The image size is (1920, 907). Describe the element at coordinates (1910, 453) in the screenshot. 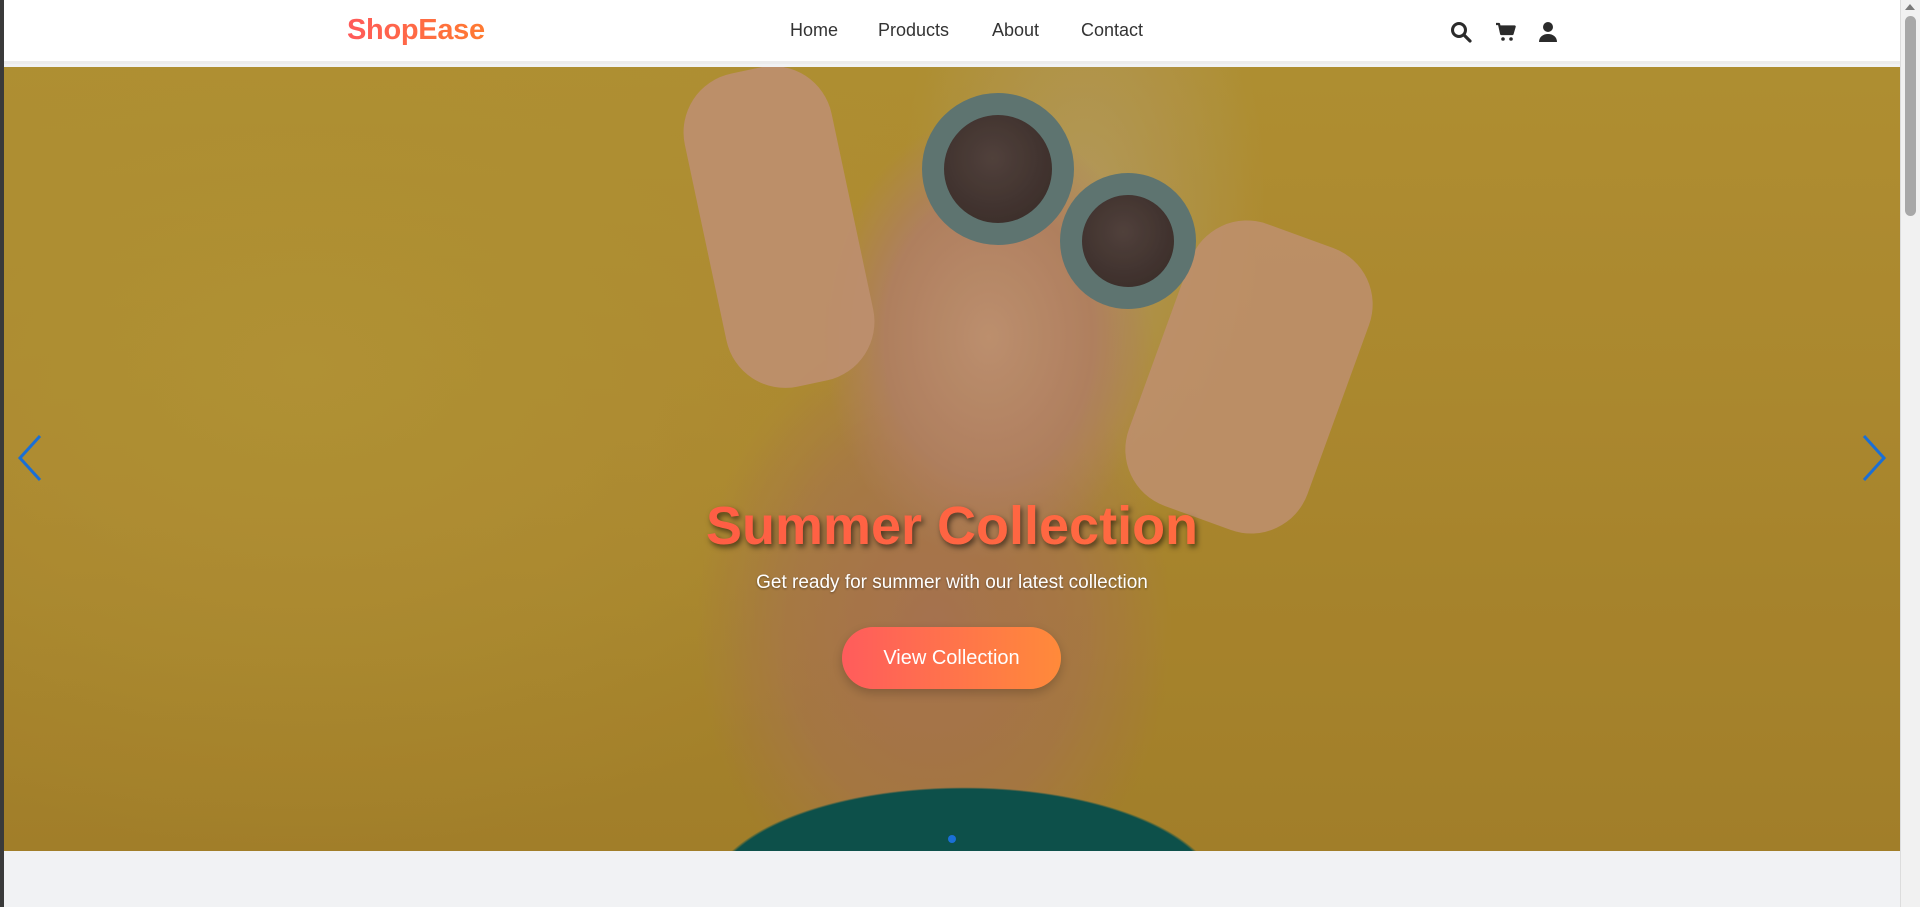

I see `page-scrollbar` at that location.